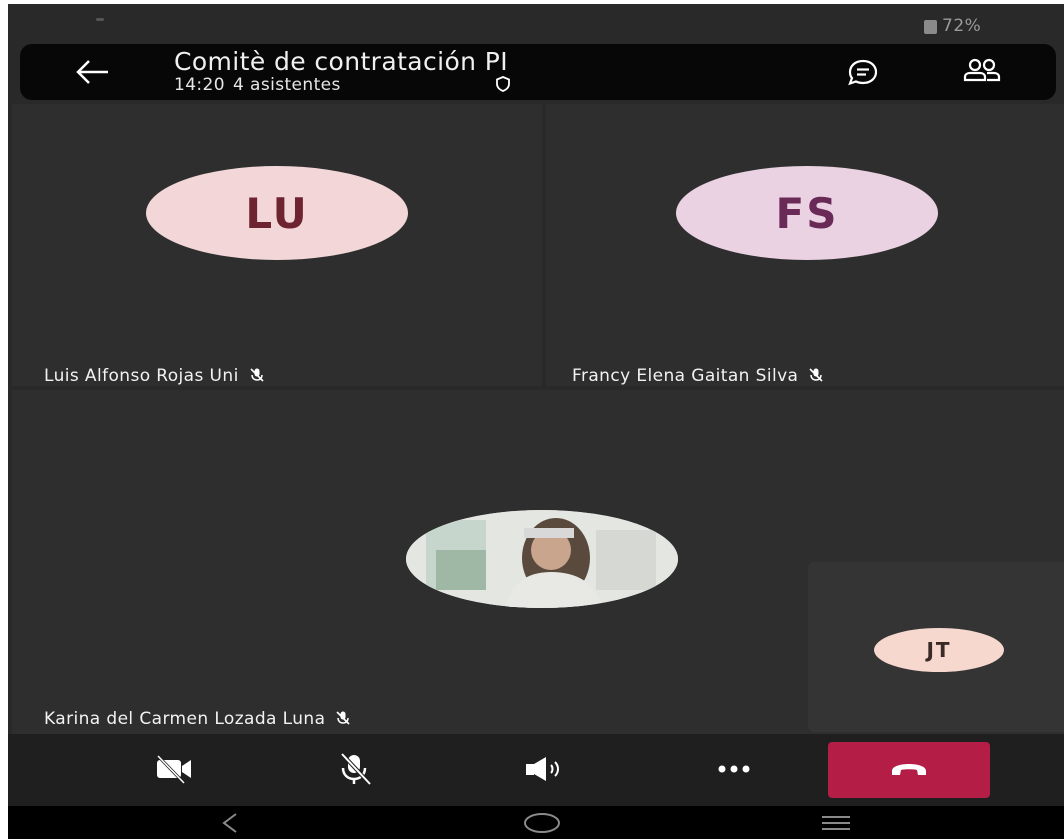 The height and width of the screenshot is (839, 1064). I want to click on participant-name-row: Luis Alfonso Rojas Uni, so click(154, 376).